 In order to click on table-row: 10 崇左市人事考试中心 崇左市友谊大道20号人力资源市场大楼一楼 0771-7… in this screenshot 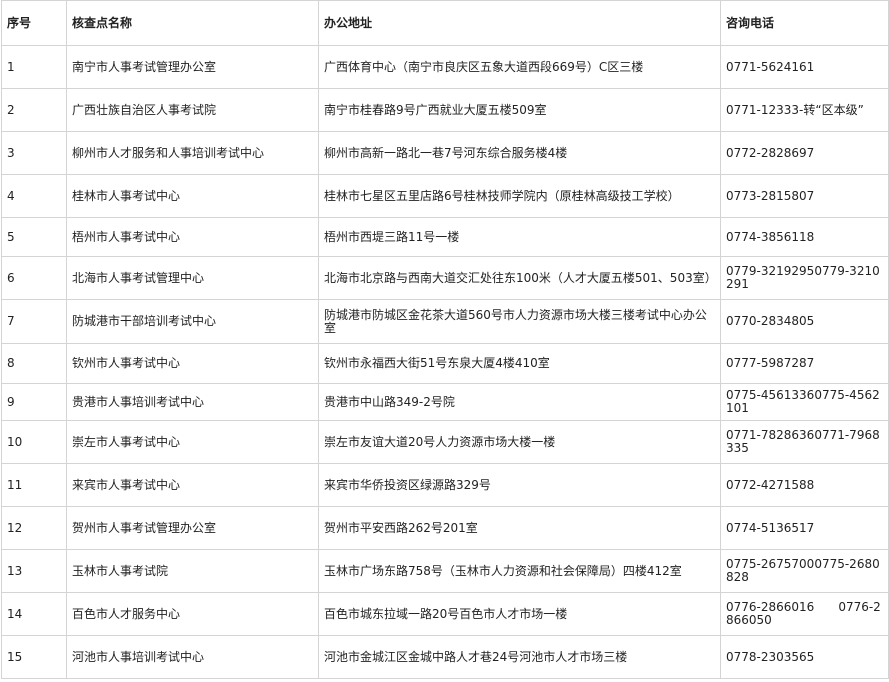, I will do `click(445, 442)`.